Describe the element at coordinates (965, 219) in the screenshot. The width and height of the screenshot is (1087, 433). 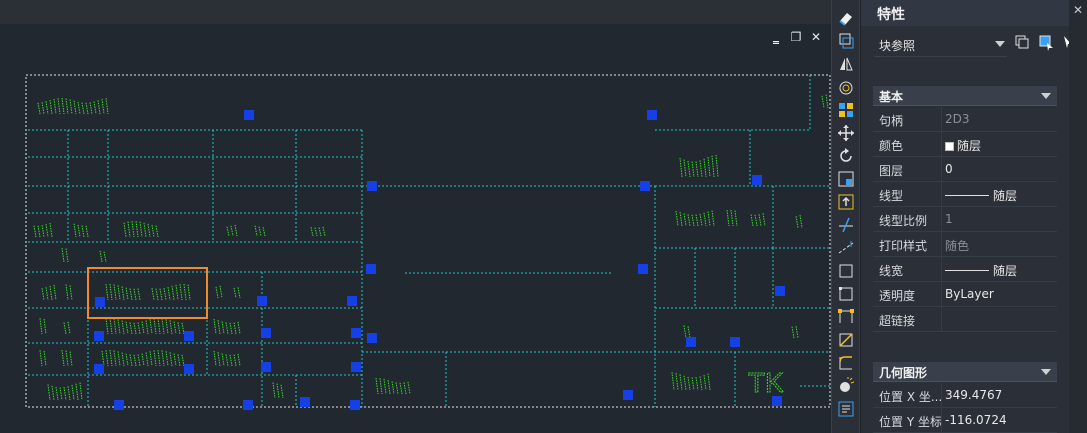
I see `basic-property-row: 线型比例 1` at that location.